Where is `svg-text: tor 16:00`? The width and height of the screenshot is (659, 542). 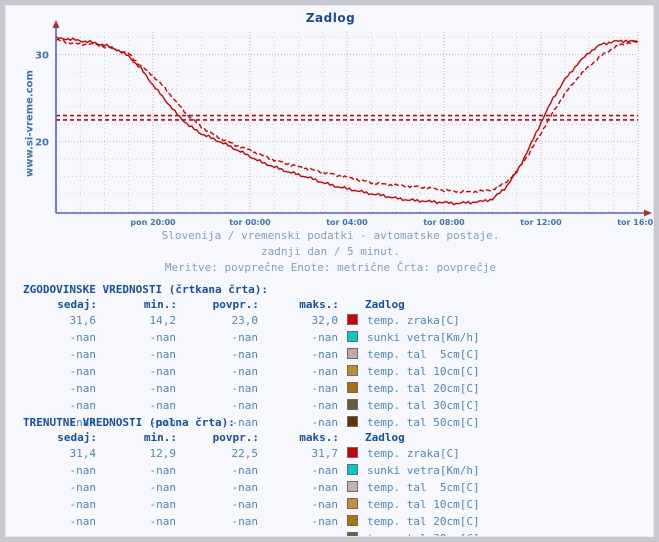
svg-text: tor 16:00 is located at coordinates (635, 222).